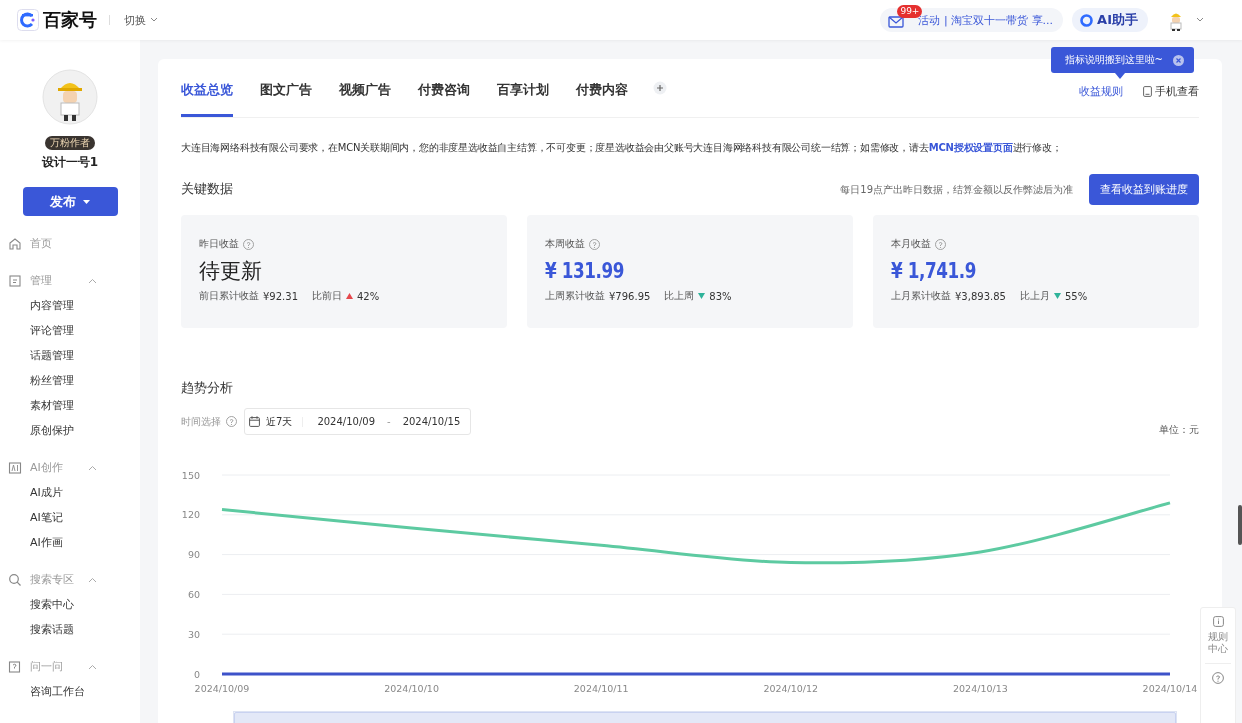  What do you see at coordinates (279, 421) in the screenshot?
I see `range-preset: 近7天` at bounding box center [279, 421].